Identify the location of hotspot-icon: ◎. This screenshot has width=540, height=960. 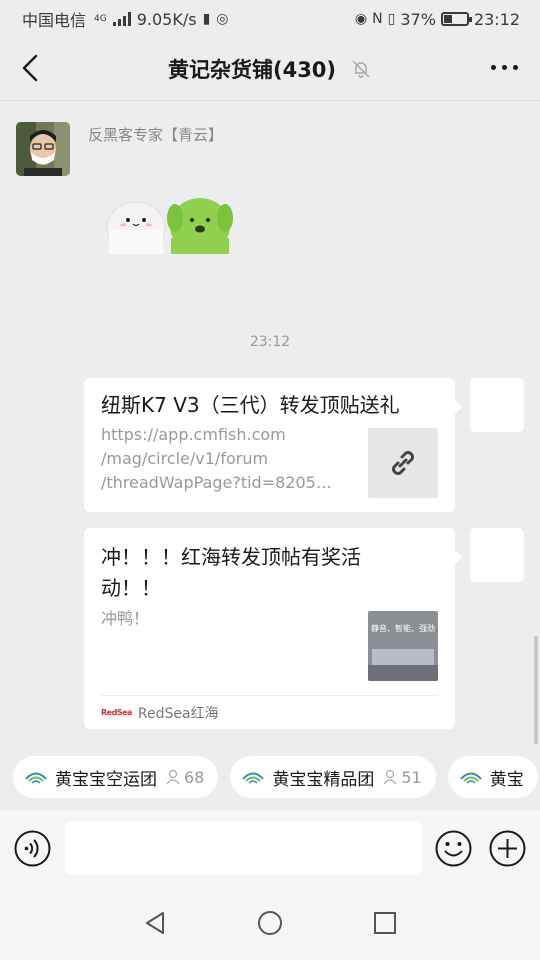
(222, 19).